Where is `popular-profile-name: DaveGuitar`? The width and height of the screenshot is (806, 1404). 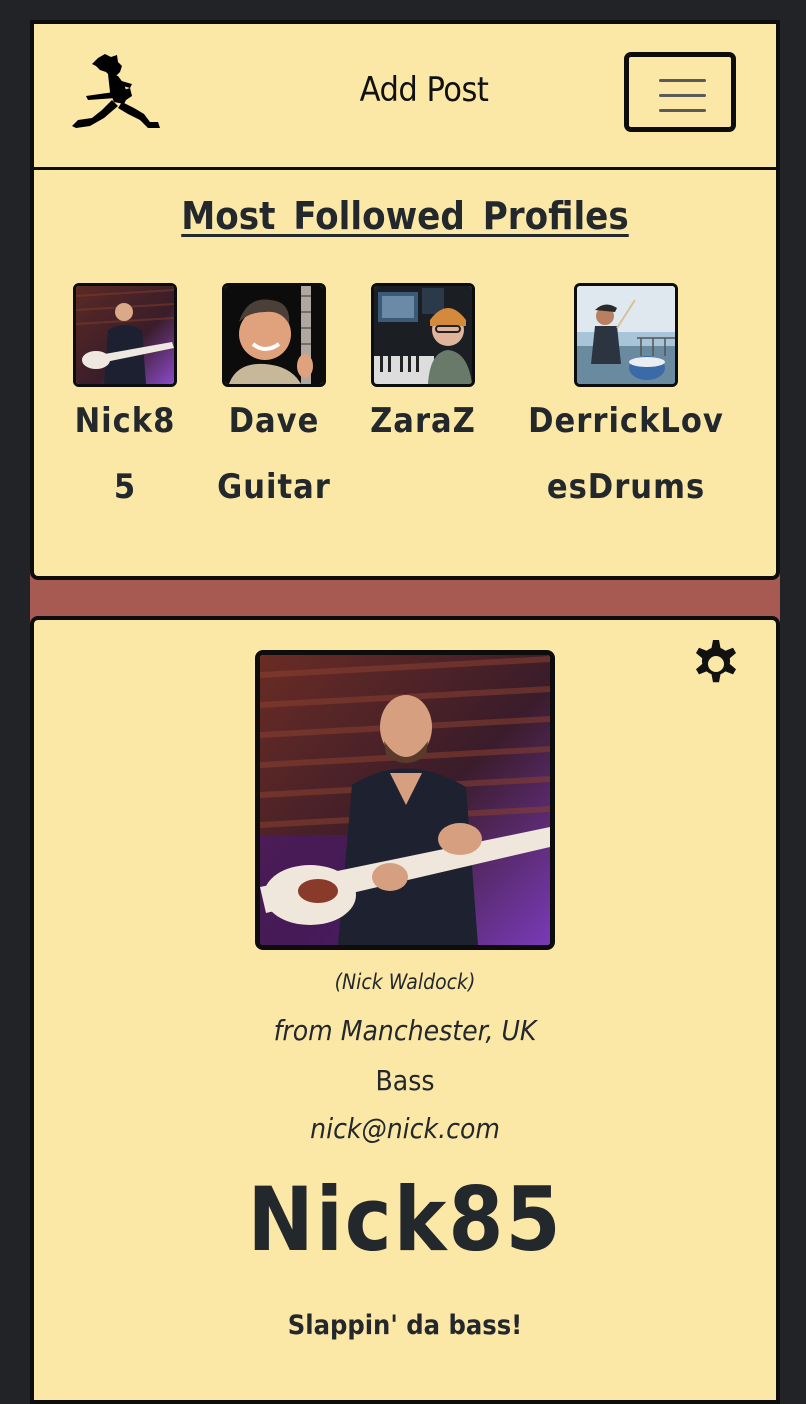 popular-profile-name: DaveGuitar is located at coordinates (274, 454).